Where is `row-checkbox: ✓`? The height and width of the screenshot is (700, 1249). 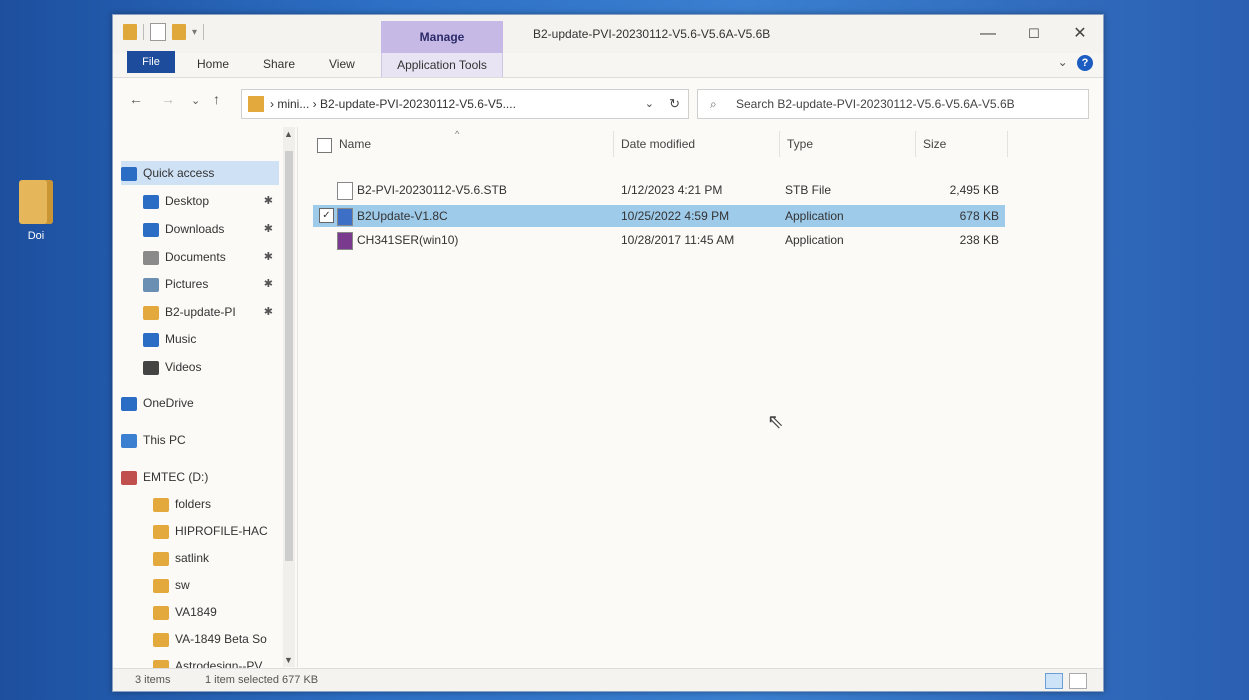
row-checkbox: ✓ is located at coordinates (326, 215).